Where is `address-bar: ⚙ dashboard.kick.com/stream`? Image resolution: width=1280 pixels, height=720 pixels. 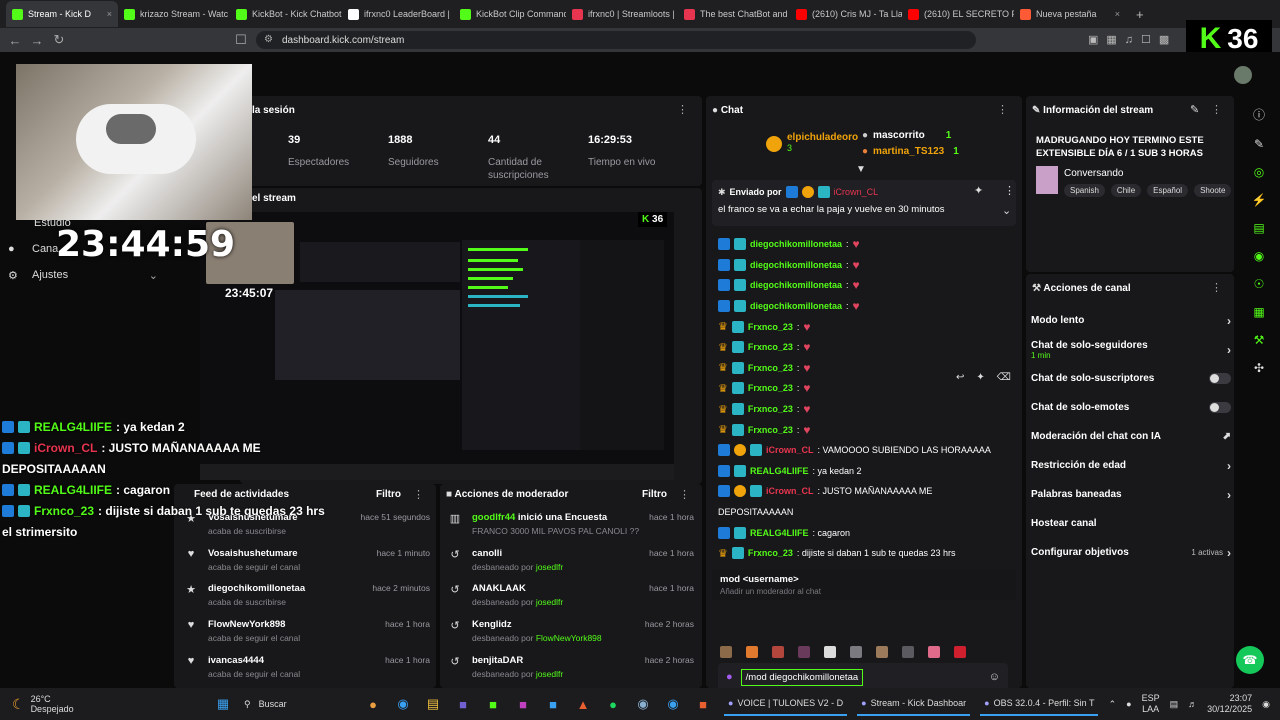 address-bar: ⚙ dashboard.kick.com/stream is located at coordinates (616, 40).